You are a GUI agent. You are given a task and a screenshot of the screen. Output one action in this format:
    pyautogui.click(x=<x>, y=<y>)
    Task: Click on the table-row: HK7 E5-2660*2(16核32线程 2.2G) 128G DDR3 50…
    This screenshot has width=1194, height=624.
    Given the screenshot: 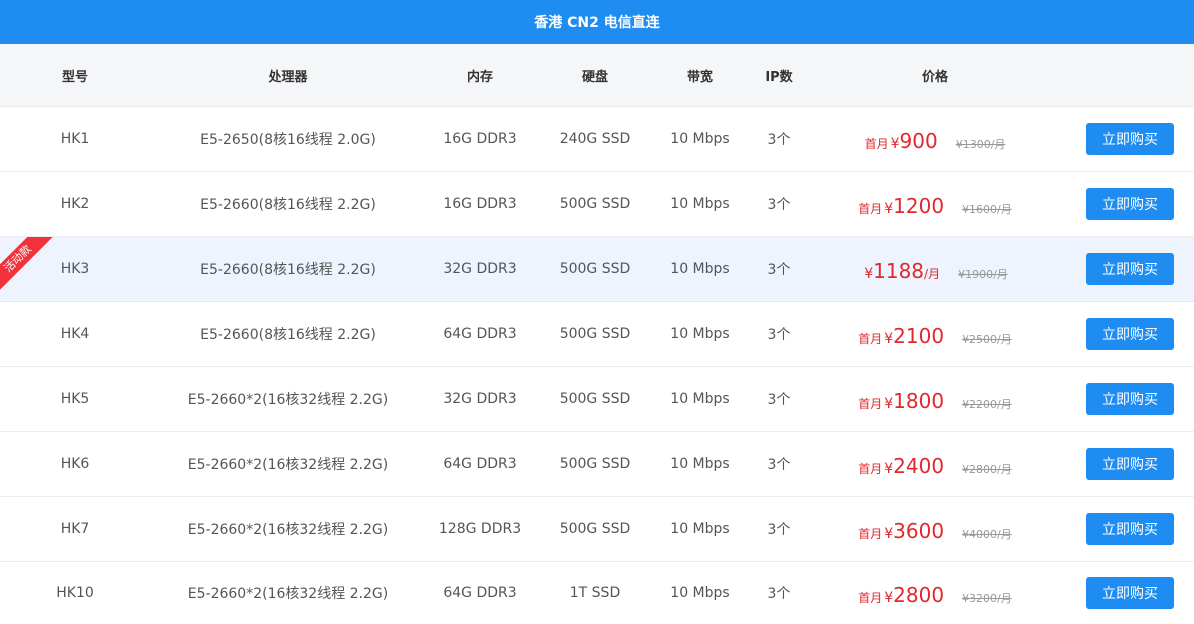 What is the action you would take?
    pyautogui.click(x=597, y=529)
    